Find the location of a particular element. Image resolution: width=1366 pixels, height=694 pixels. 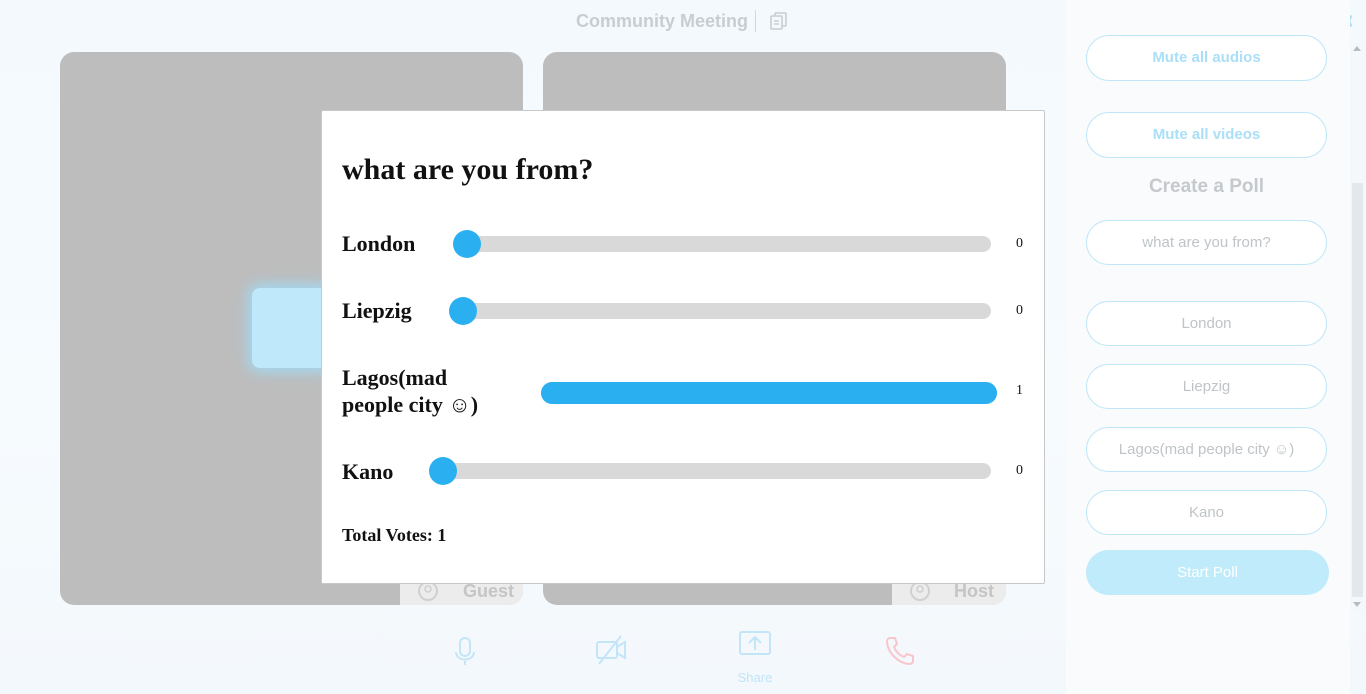

tile-name: Guest is located at coordinates (489, 591).